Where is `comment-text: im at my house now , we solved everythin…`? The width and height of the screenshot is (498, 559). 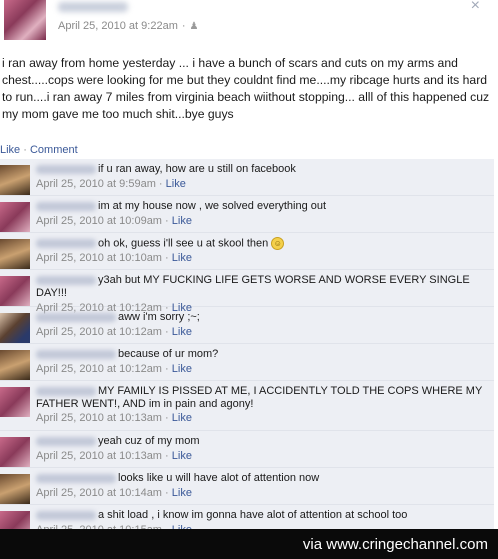
comment-text: im at my house now , we solved everythin… is located at coordinates (212, 206).